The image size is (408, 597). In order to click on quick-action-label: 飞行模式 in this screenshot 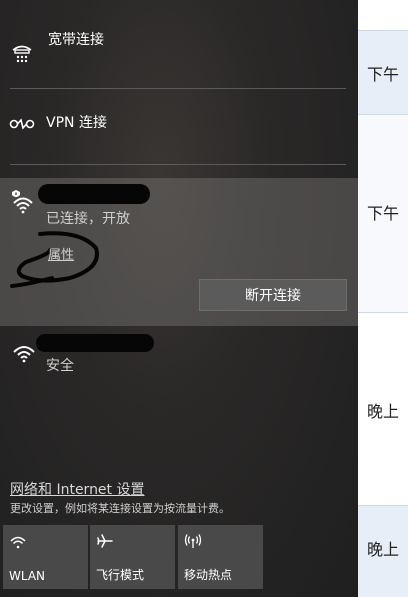, I will do `click(120, 575)`.